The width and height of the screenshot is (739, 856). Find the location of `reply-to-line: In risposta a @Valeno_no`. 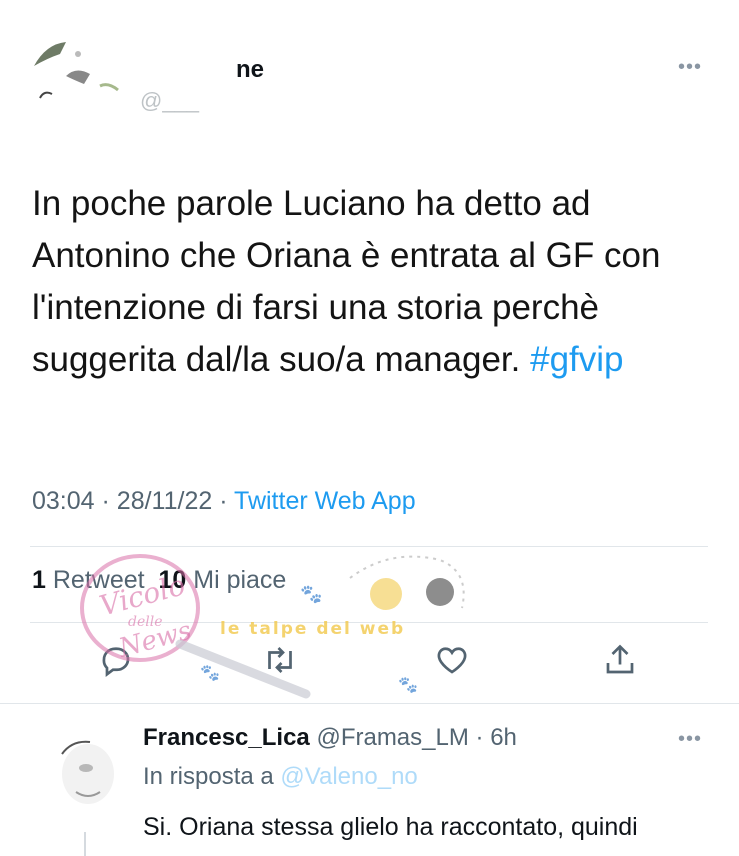

reply-to-line: In risposta a @Valeno_no is located at coordinates (280, 777).